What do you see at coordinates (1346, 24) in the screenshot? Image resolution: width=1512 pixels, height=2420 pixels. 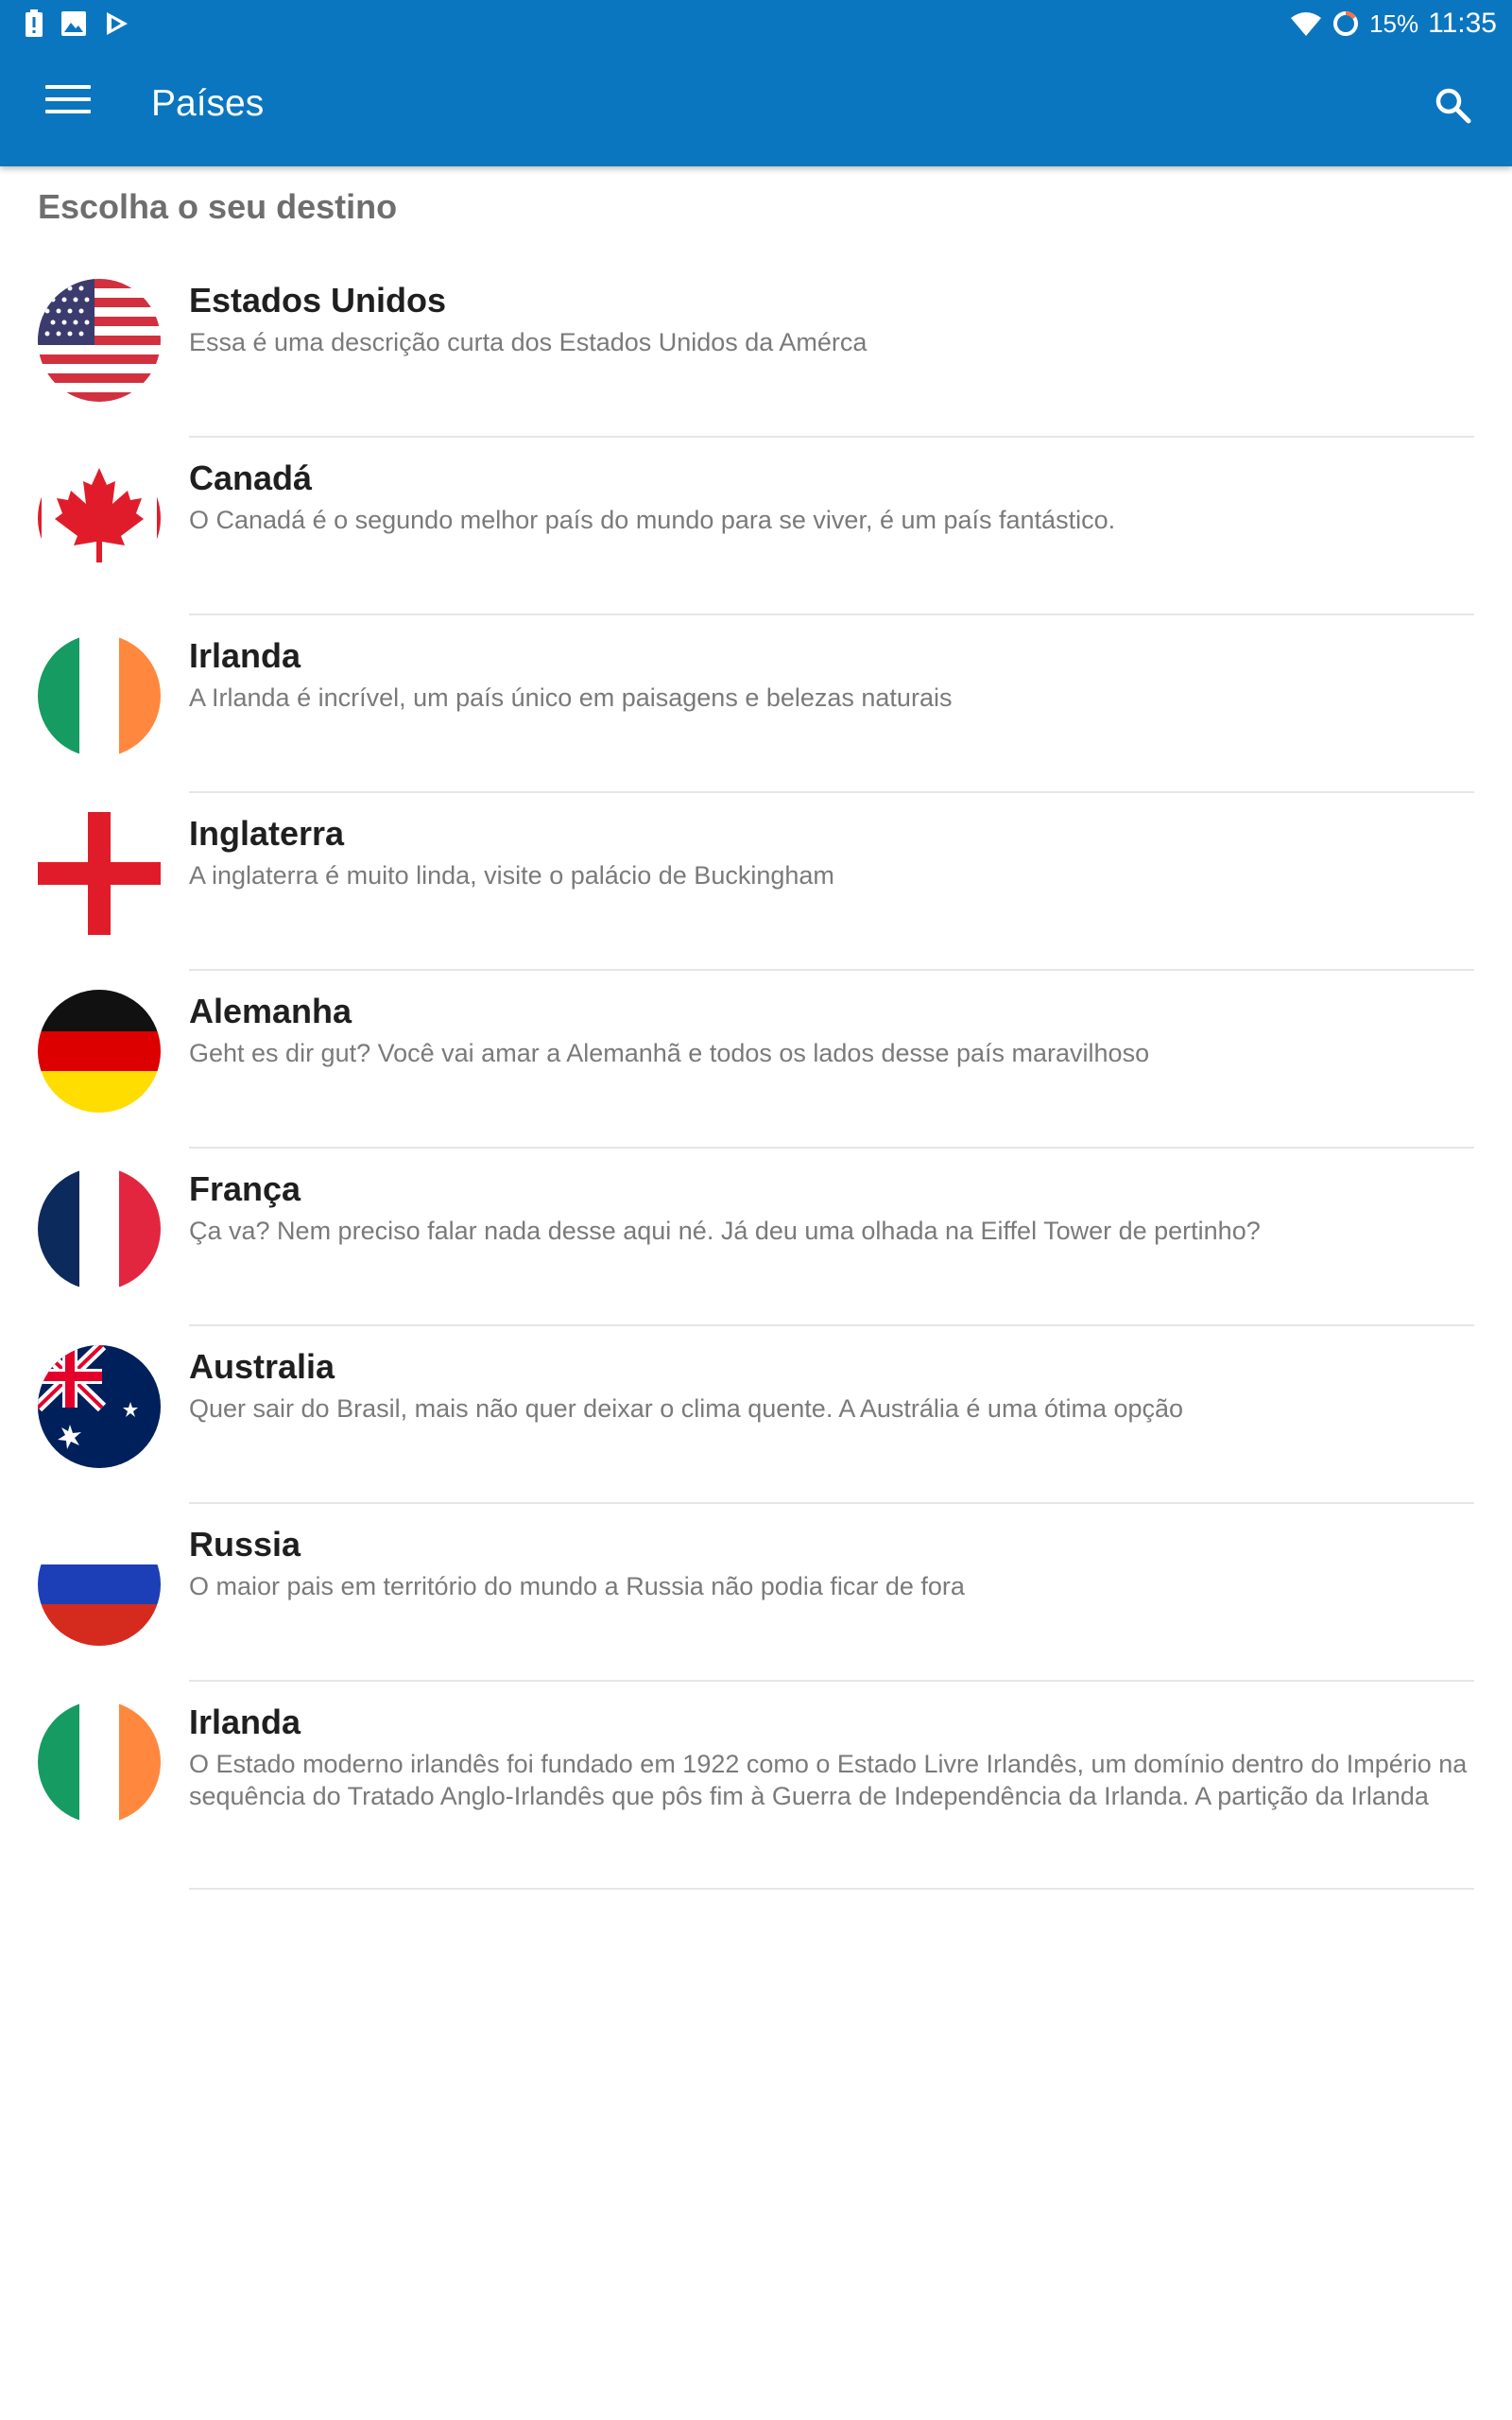 I see `battery-ring-icon` at bounding box center [1346, 24].